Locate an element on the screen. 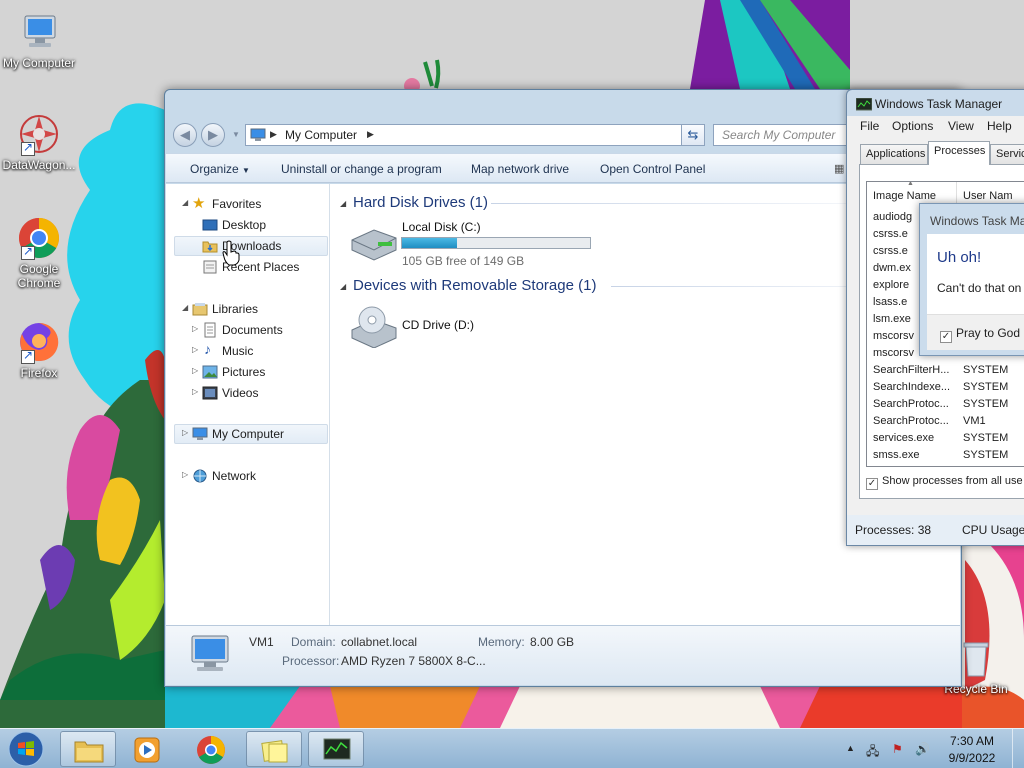  taskbar-media-player is located at coordinates (148, 749).